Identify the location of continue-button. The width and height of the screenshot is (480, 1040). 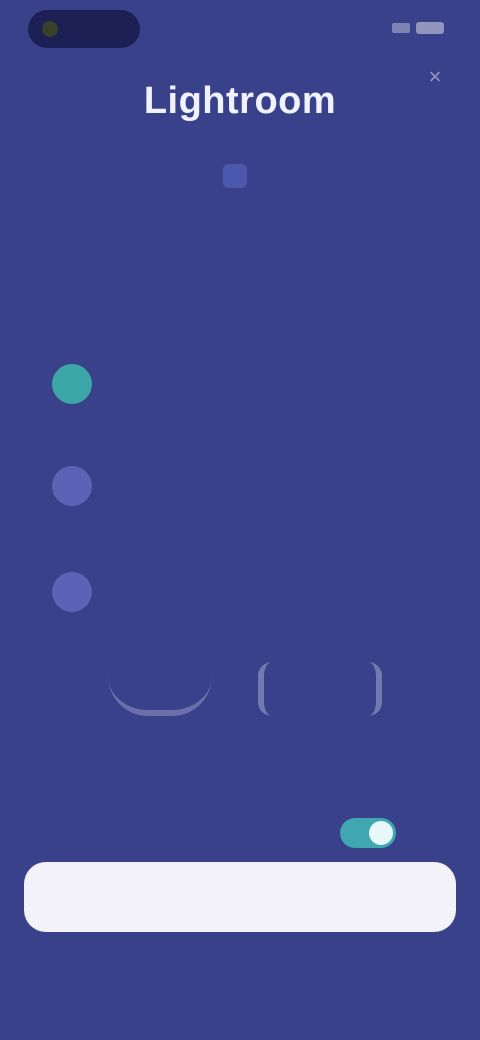
(240, 897).